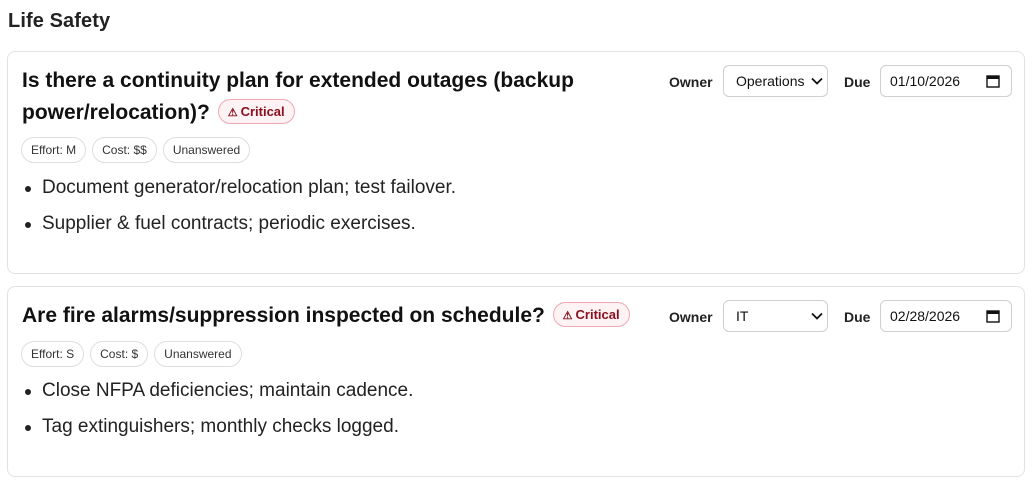  What do you see at coordinates (925, 316) in the screenshot?
I see `due-date-value: 02/28/2026` at bounding box center [925, 316].